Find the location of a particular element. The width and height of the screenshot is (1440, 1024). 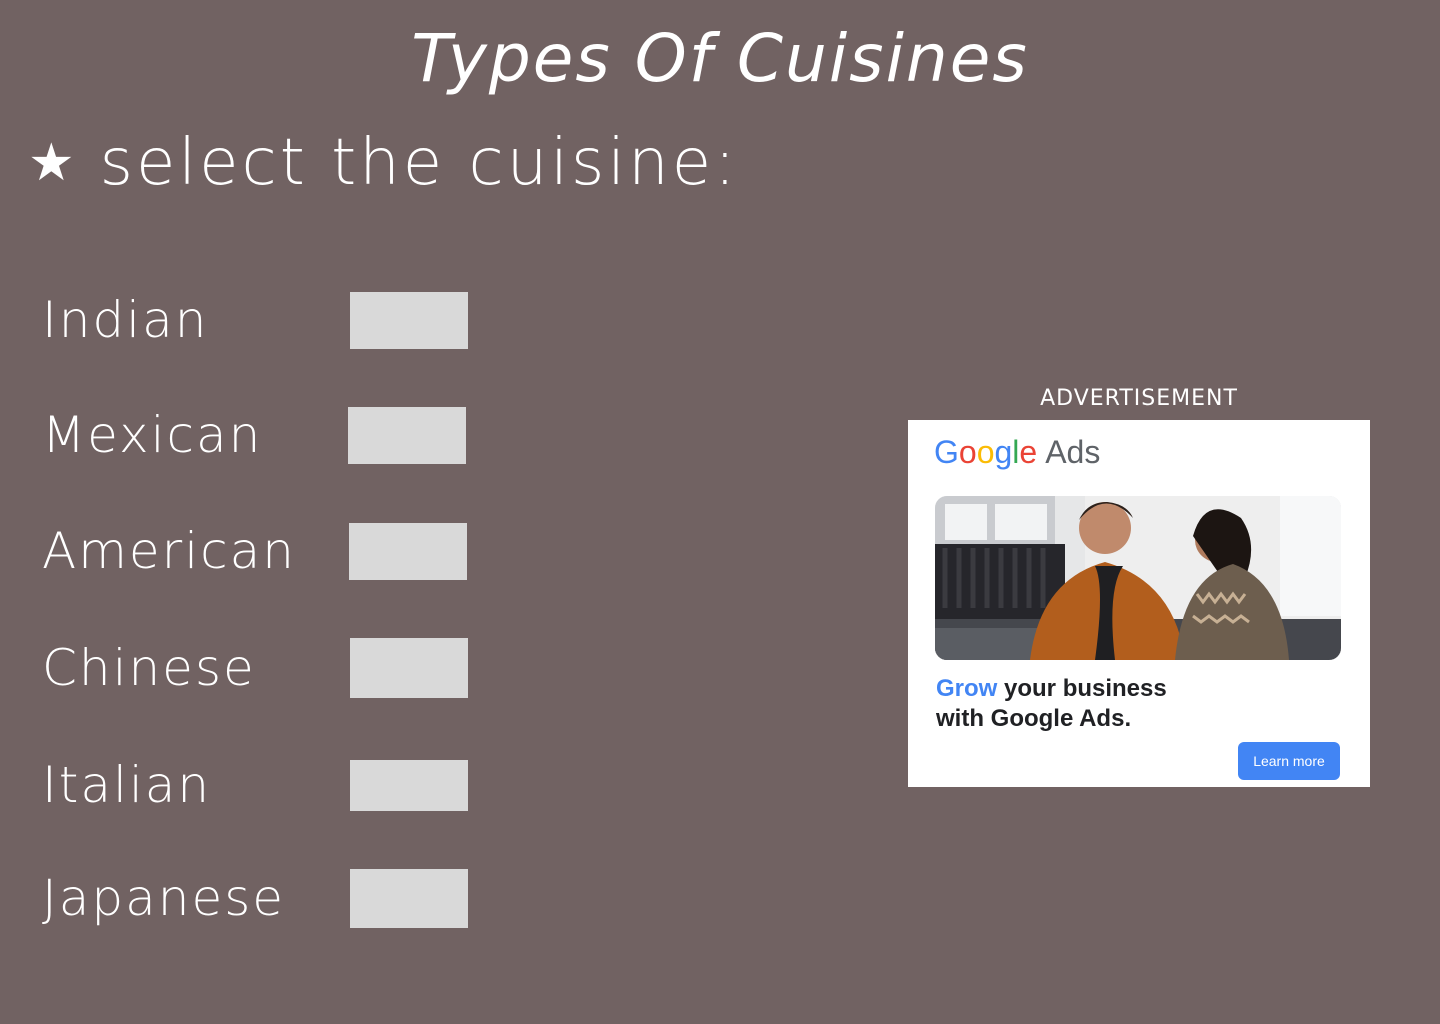

cuisine-label: Mexican is located at coordinates (152, 435).